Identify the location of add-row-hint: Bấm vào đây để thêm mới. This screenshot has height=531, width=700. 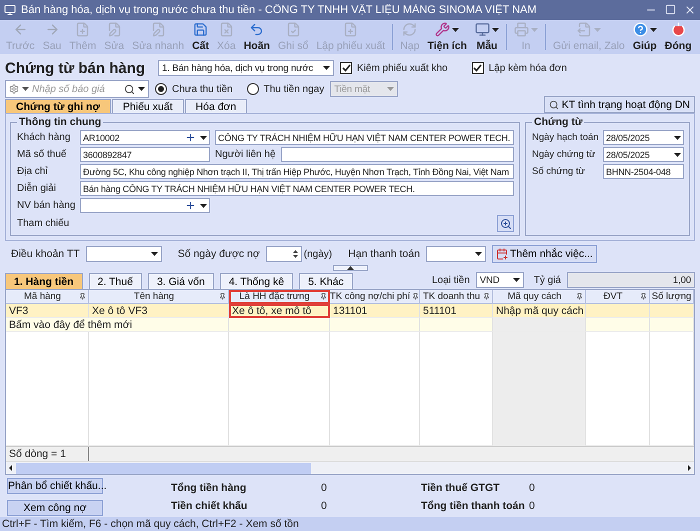
(117, 325).